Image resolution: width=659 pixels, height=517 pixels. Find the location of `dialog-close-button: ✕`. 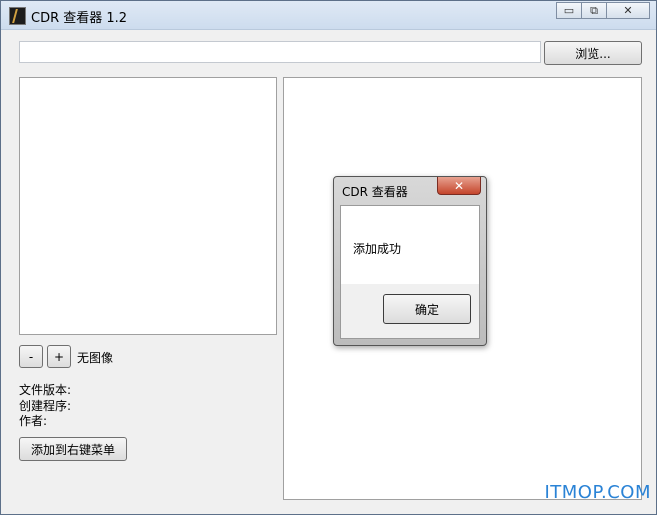

dialog-close-button: ✕ is located at coordinates (459, 186).